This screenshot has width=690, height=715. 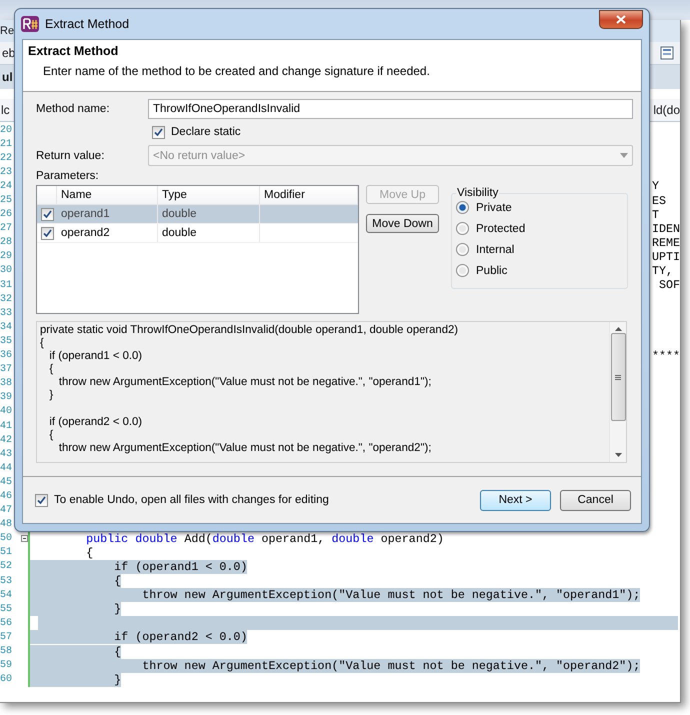 I want to click on declare-static-checkbox, so click(x=158, y=132).